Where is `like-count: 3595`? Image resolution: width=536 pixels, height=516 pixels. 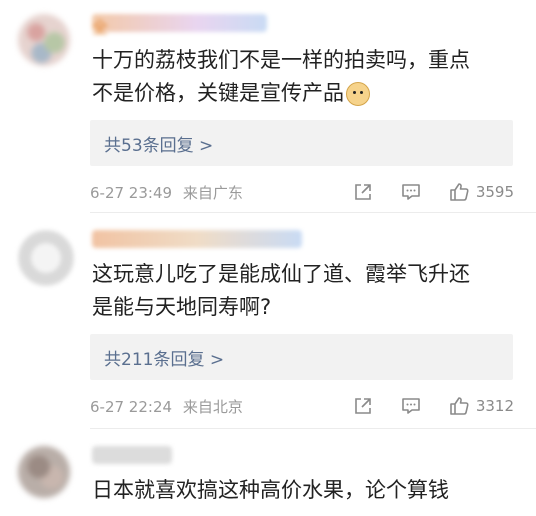
like-count: 3595 is located at coordinates (494, 192).